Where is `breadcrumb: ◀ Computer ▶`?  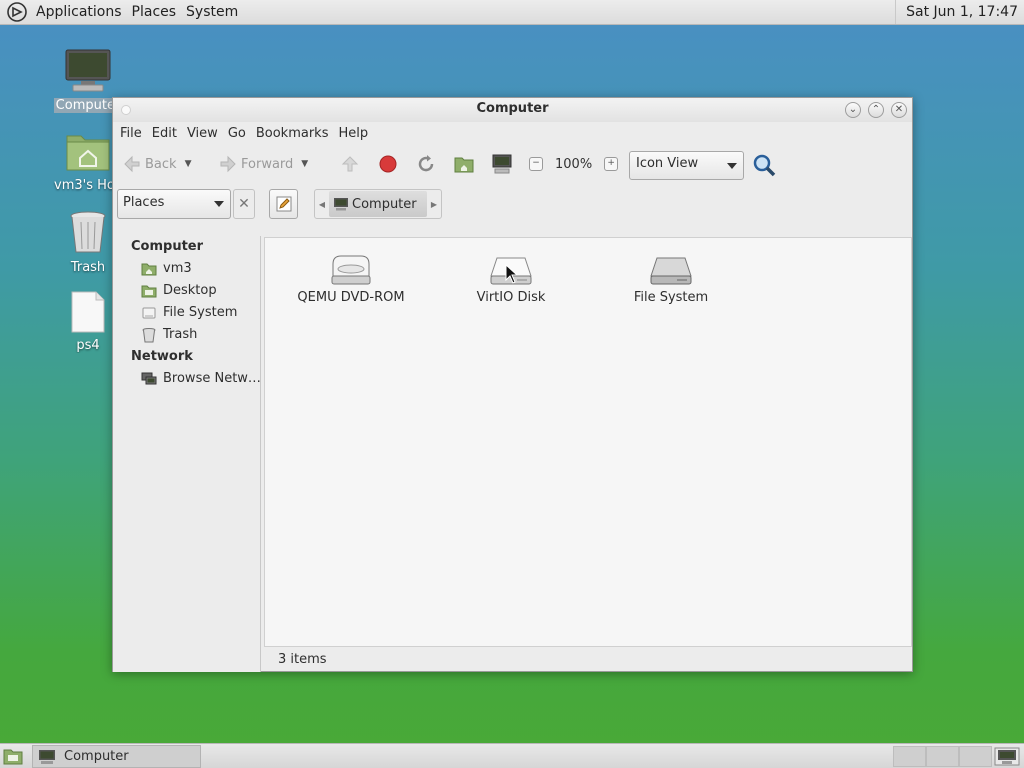 breadcrumb: ◀ Computer ▶ is located at coordinates (378, 204).